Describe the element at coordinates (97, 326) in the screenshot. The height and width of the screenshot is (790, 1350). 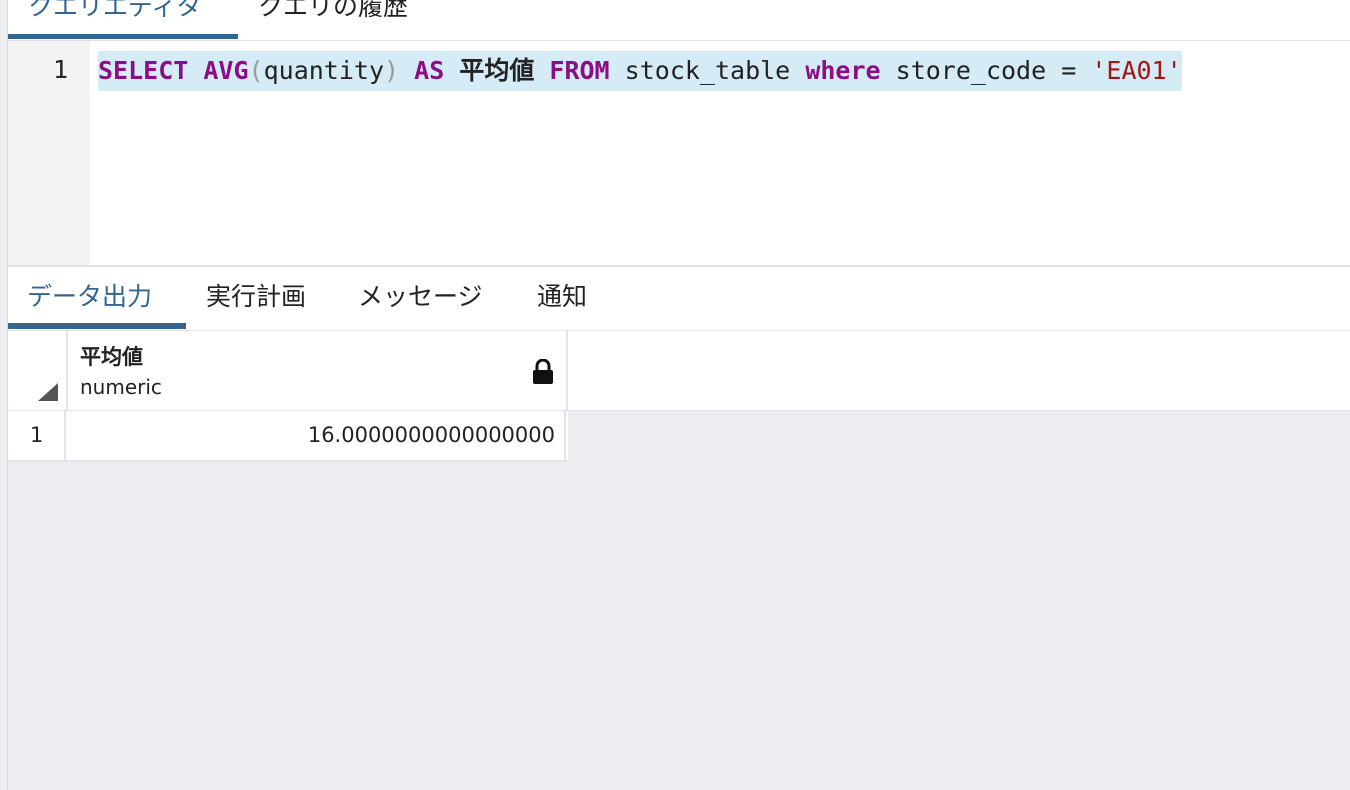
I see `active-result-tab-indicator` at that location.